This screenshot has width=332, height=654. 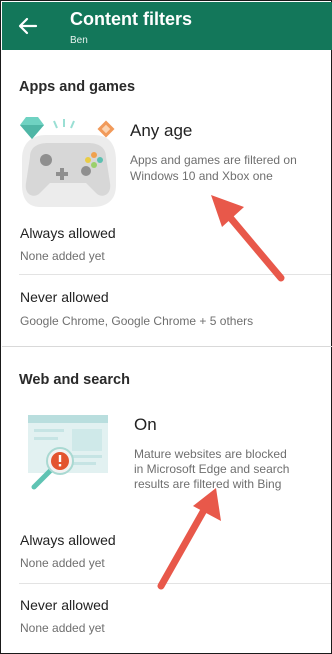 What do you see at coordinates (248, 238) in the screenshot?
I see `annotation-arrow-apps` at bounding box center [248, 238].